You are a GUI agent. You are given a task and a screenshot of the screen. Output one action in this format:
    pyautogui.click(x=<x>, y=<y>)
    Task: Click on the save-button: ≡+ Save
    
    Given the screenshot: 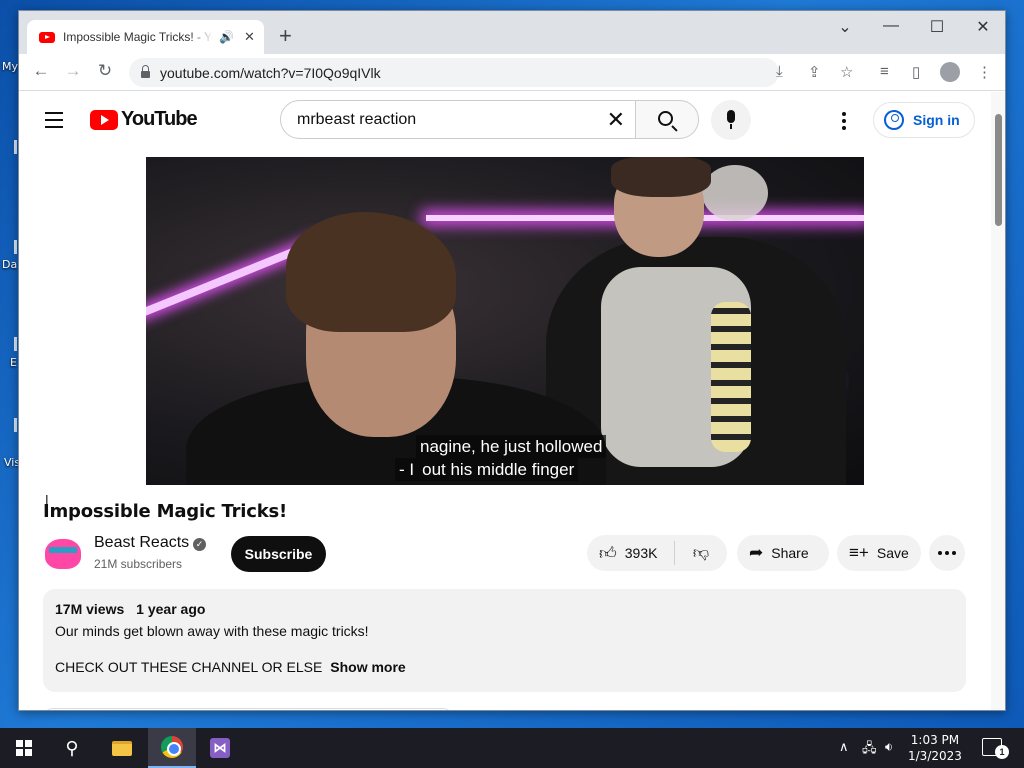 What is the action you would take?
    pyautogui.click(x=879, y=553)
    